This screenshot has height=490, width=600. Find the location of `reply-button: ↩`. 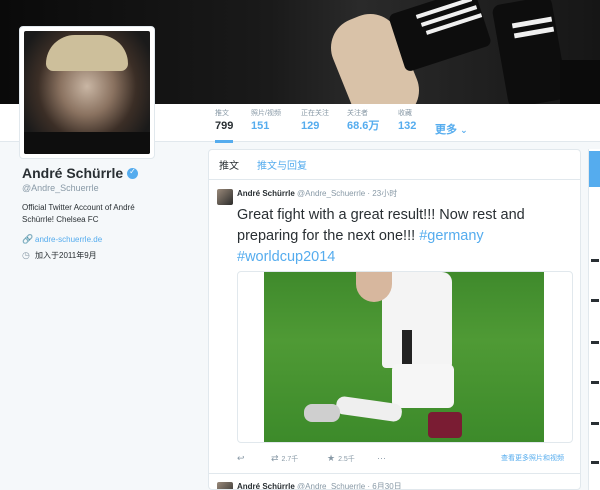

reply-button: ↩ is located at coordinates (241, 458).